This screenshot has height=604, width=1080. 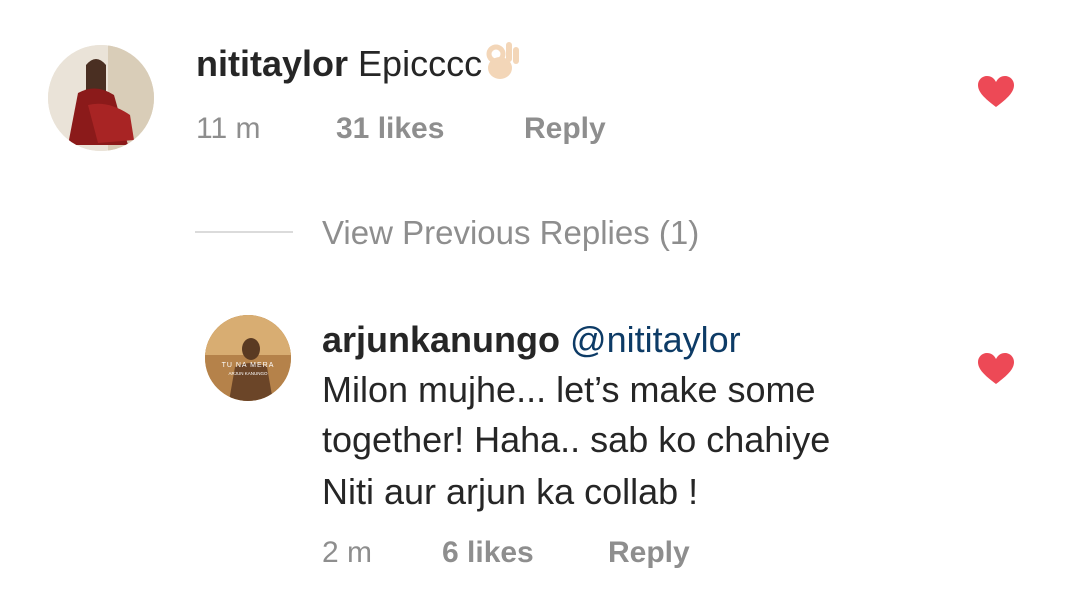 What do you see at coordinates (248, 365) in the screenshot?
I see `avatar-title-text: TU NA MERA` at bounding box center [248, 365].